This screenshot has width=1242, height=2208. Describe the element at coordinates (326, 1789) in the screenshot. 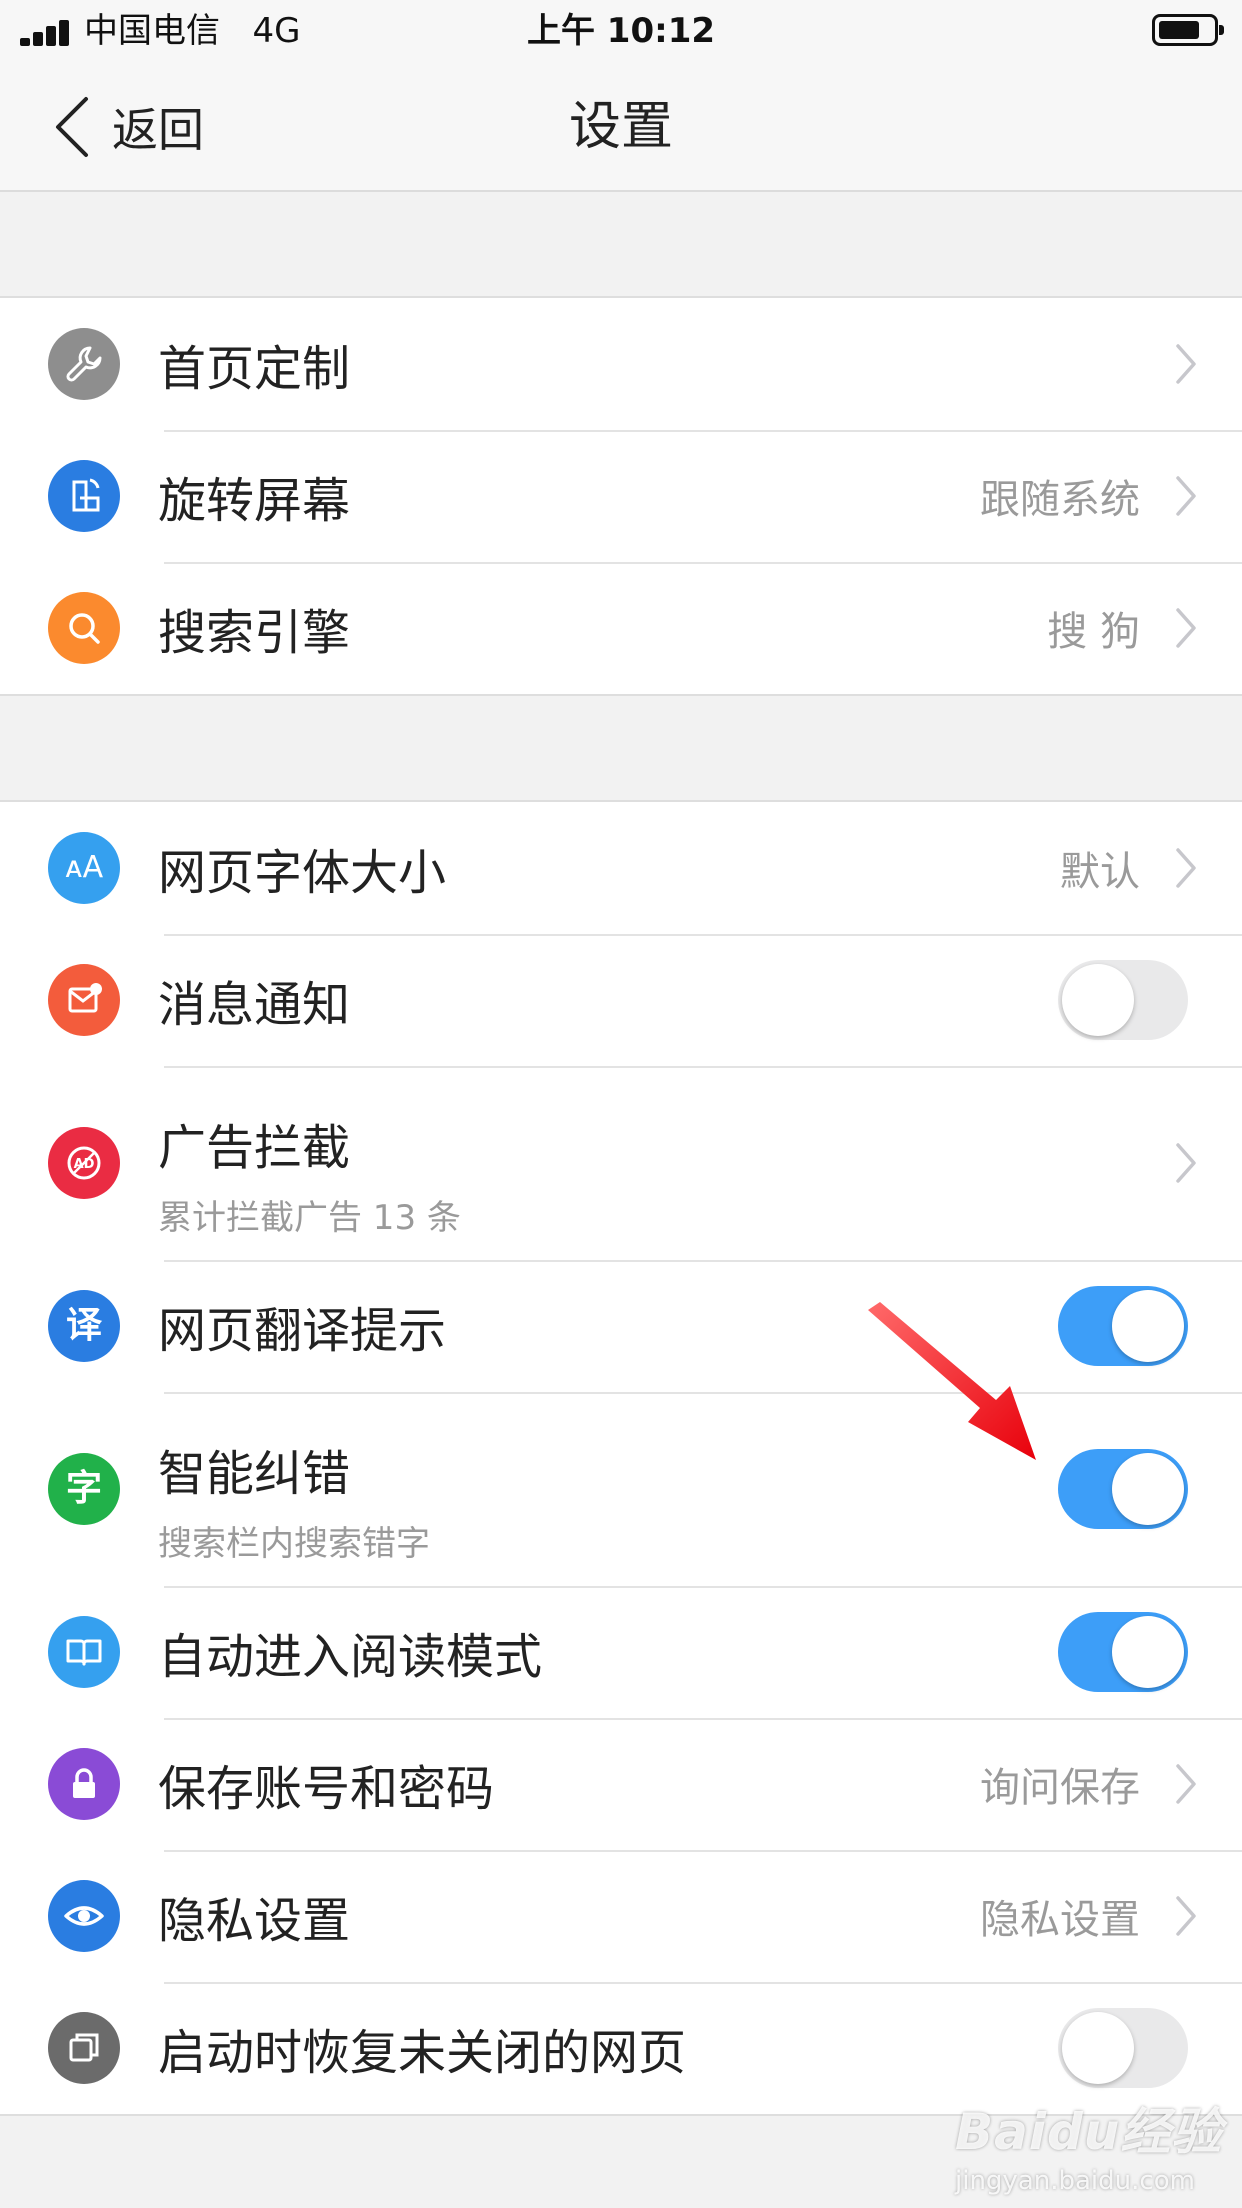

I see `setting-label: 保存账号和密码` at that location.